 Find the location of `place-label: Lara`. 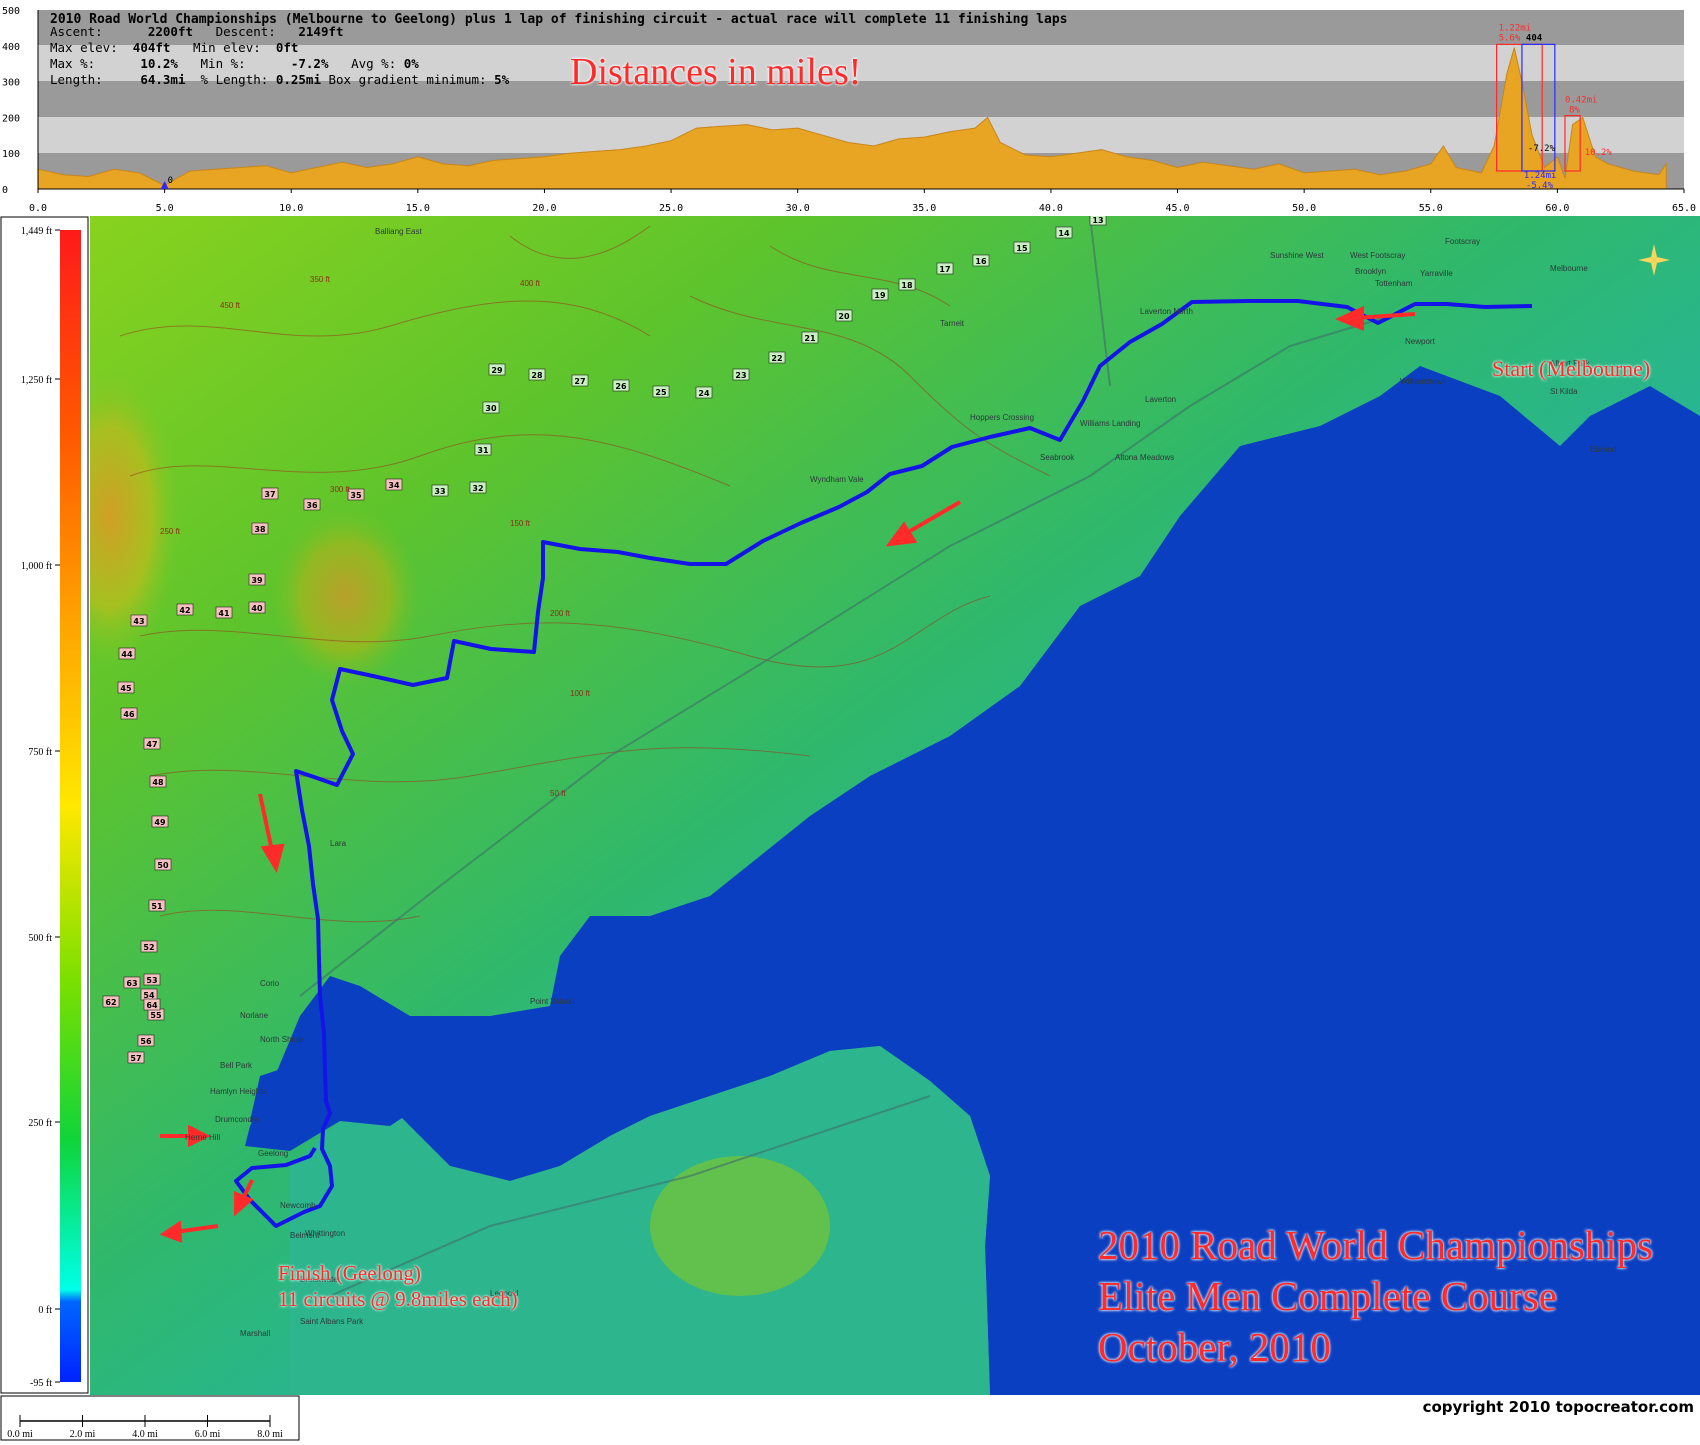

place-label: Lara is located at coordinates (338, 843).